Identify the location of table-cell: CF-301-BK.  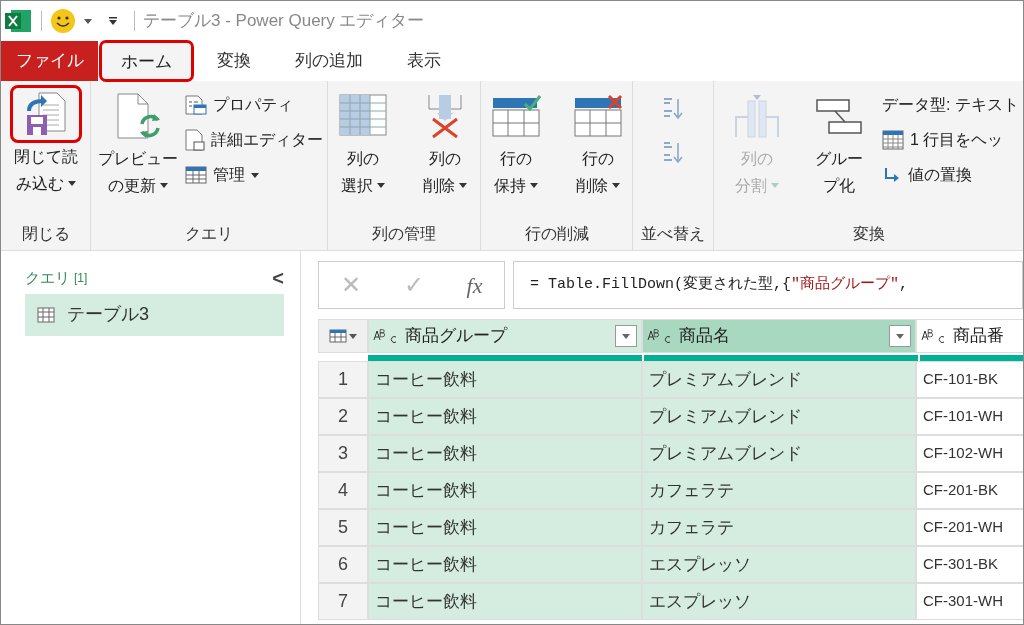
(969, 564).